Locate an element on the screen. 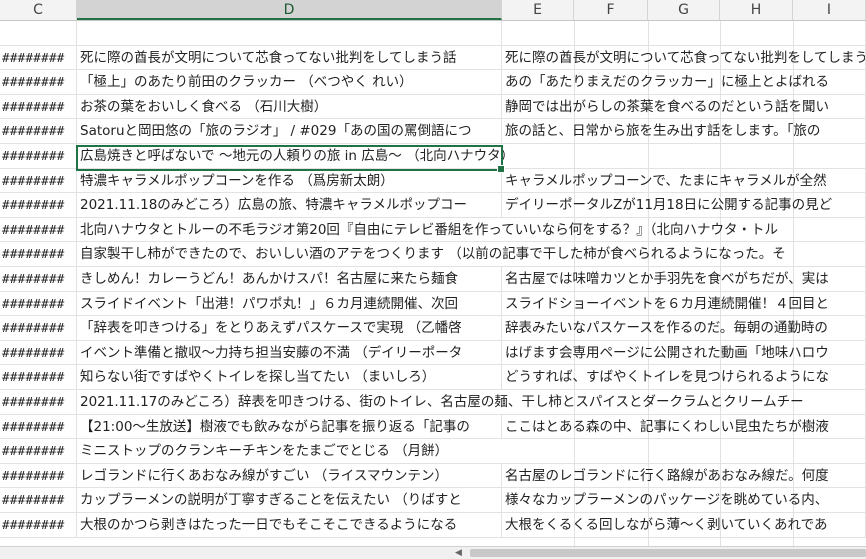  column-header-g: G is located at coordinates (684, 10).